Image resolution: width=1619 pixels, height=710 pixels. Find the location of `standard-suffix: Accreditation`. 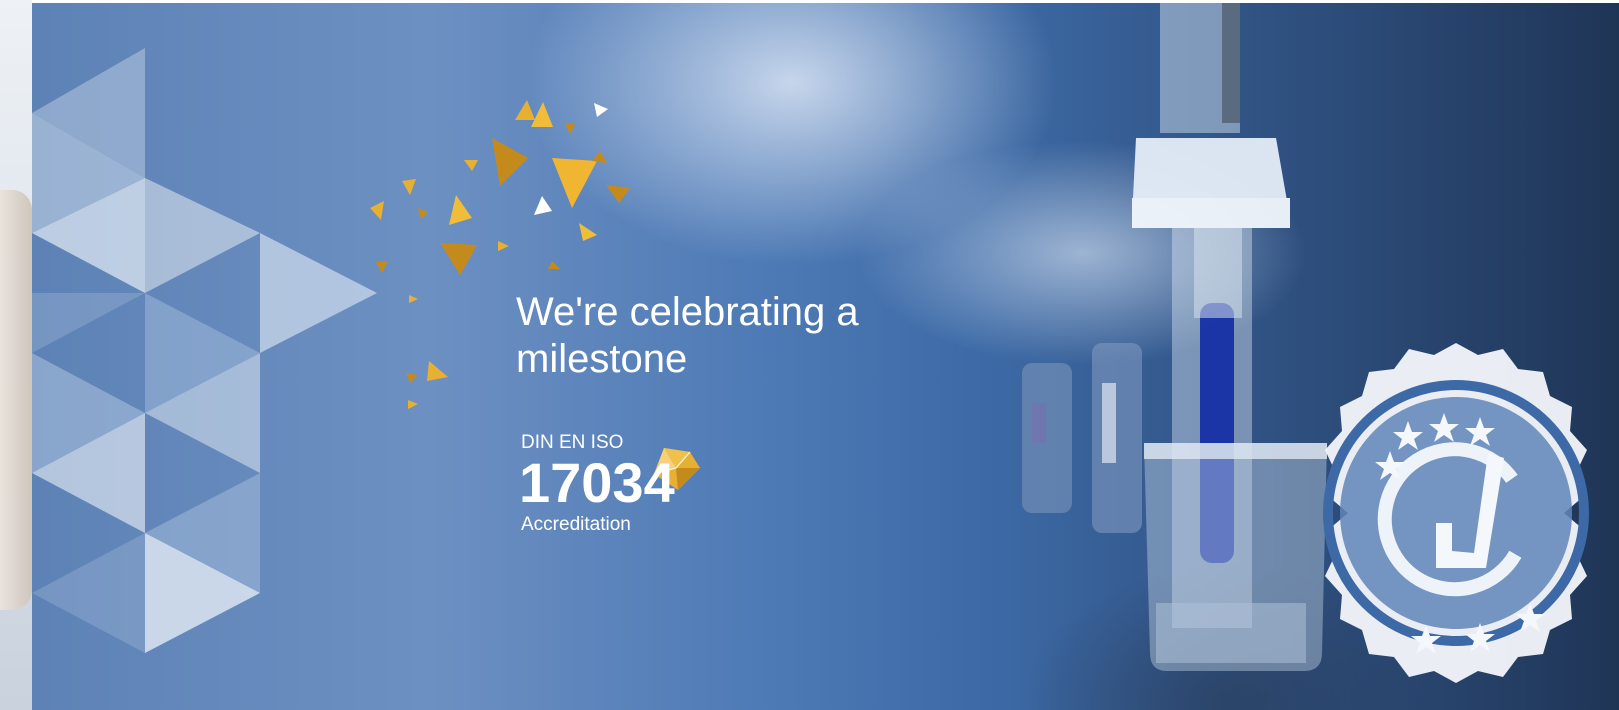

standard-suffix: Accreditation is located at coordinates (576, 524).